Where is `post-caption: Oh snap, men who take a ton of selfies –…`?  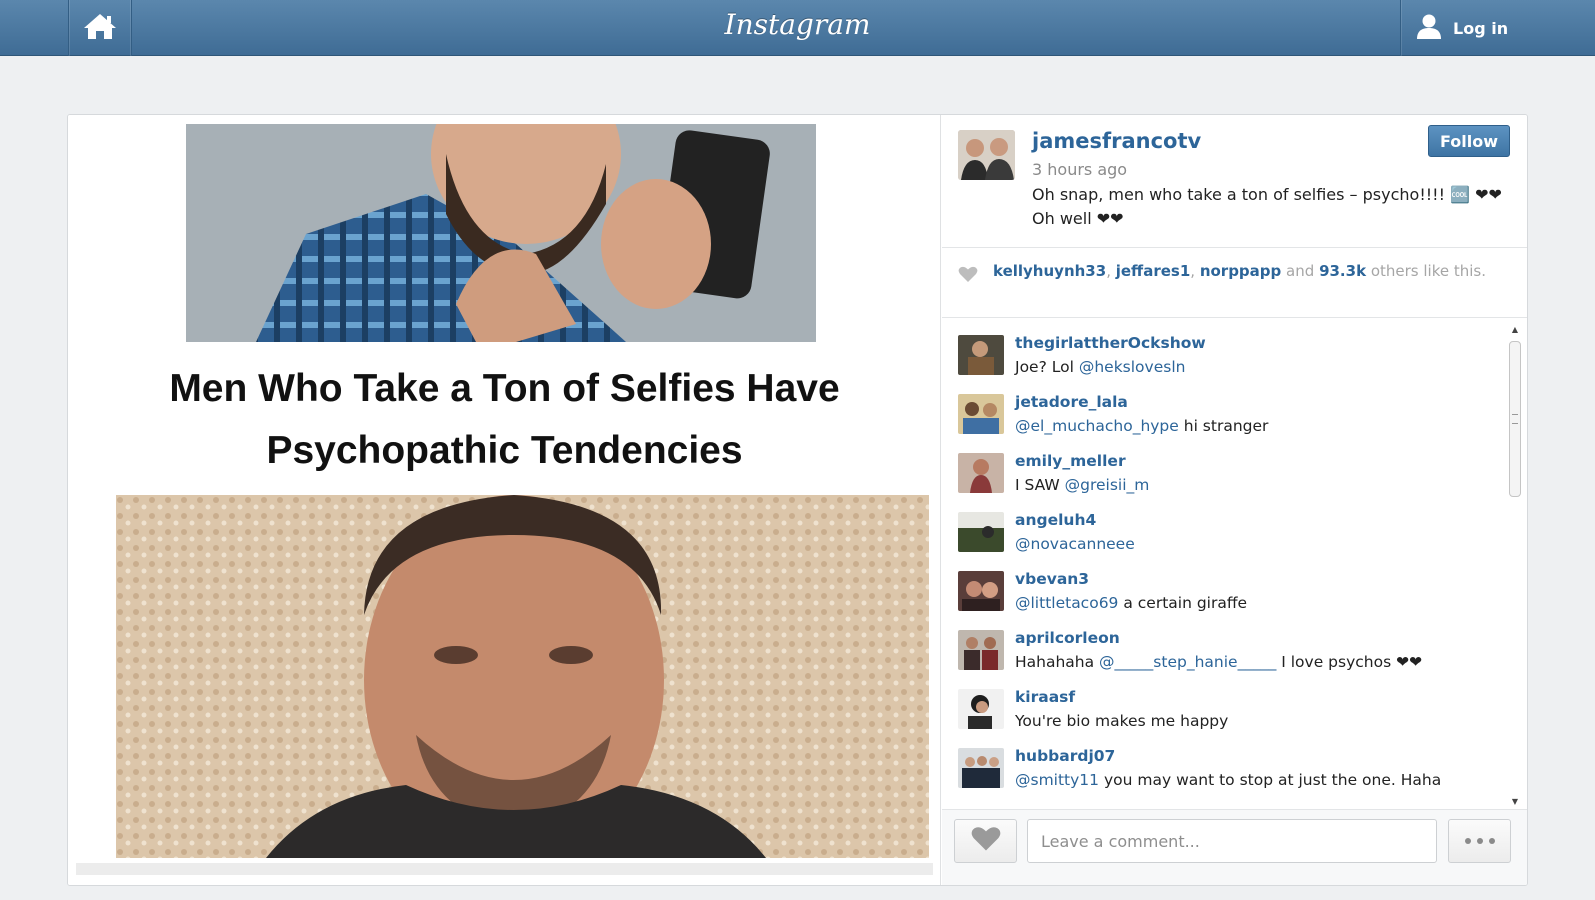
post-caption: Oh snap, men who take a ton of selfies –… is located at coordinates (1267, 206).